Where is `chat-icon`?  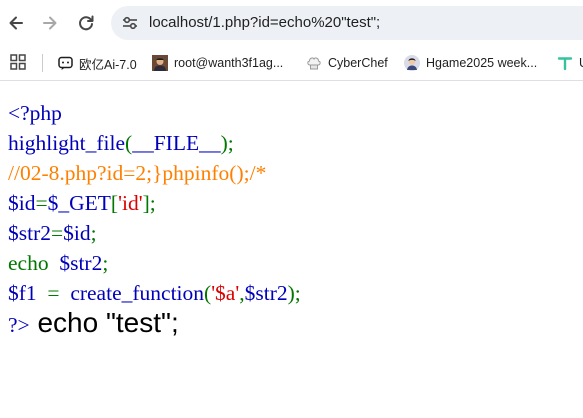 chat-icon is located at coordinates (65, 63).